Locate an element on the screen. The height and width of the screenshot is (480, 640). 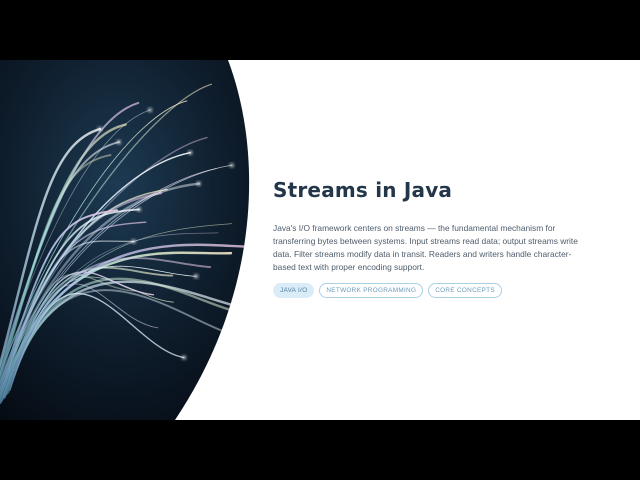
tag-core-concepts: CORE CONCEPTS is located at coordinates (465, 290).